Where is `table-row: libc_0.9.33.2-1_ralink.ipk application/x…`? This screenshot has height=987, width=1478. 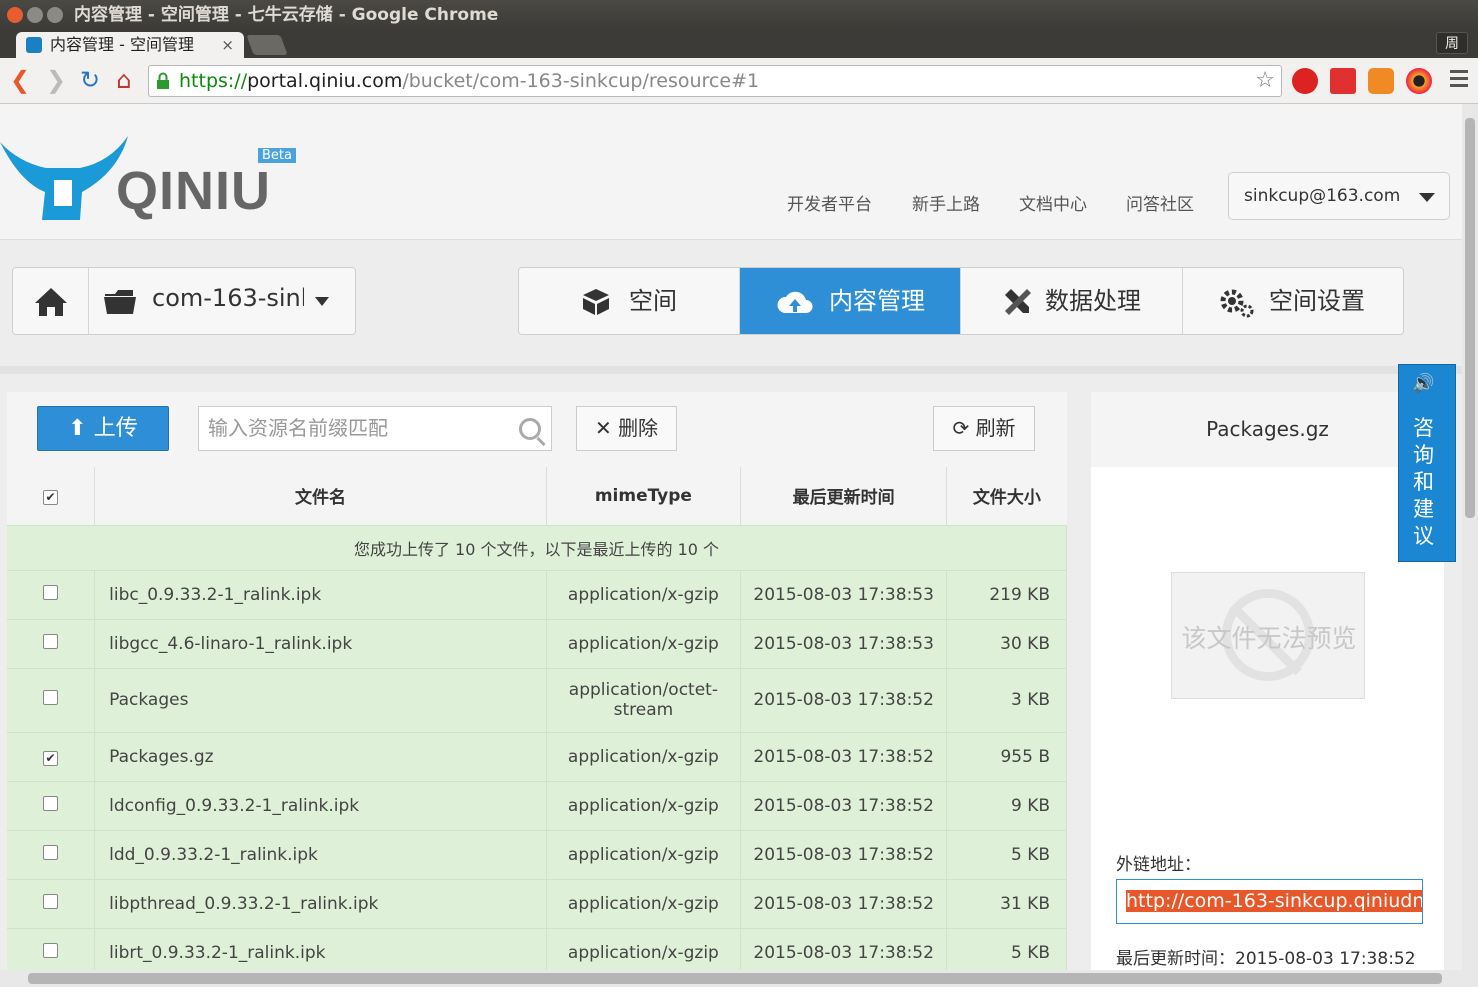
table-row: libc_0.9.33.2-1_ralink.ipk application/x… is located at coordinates (537, 594).